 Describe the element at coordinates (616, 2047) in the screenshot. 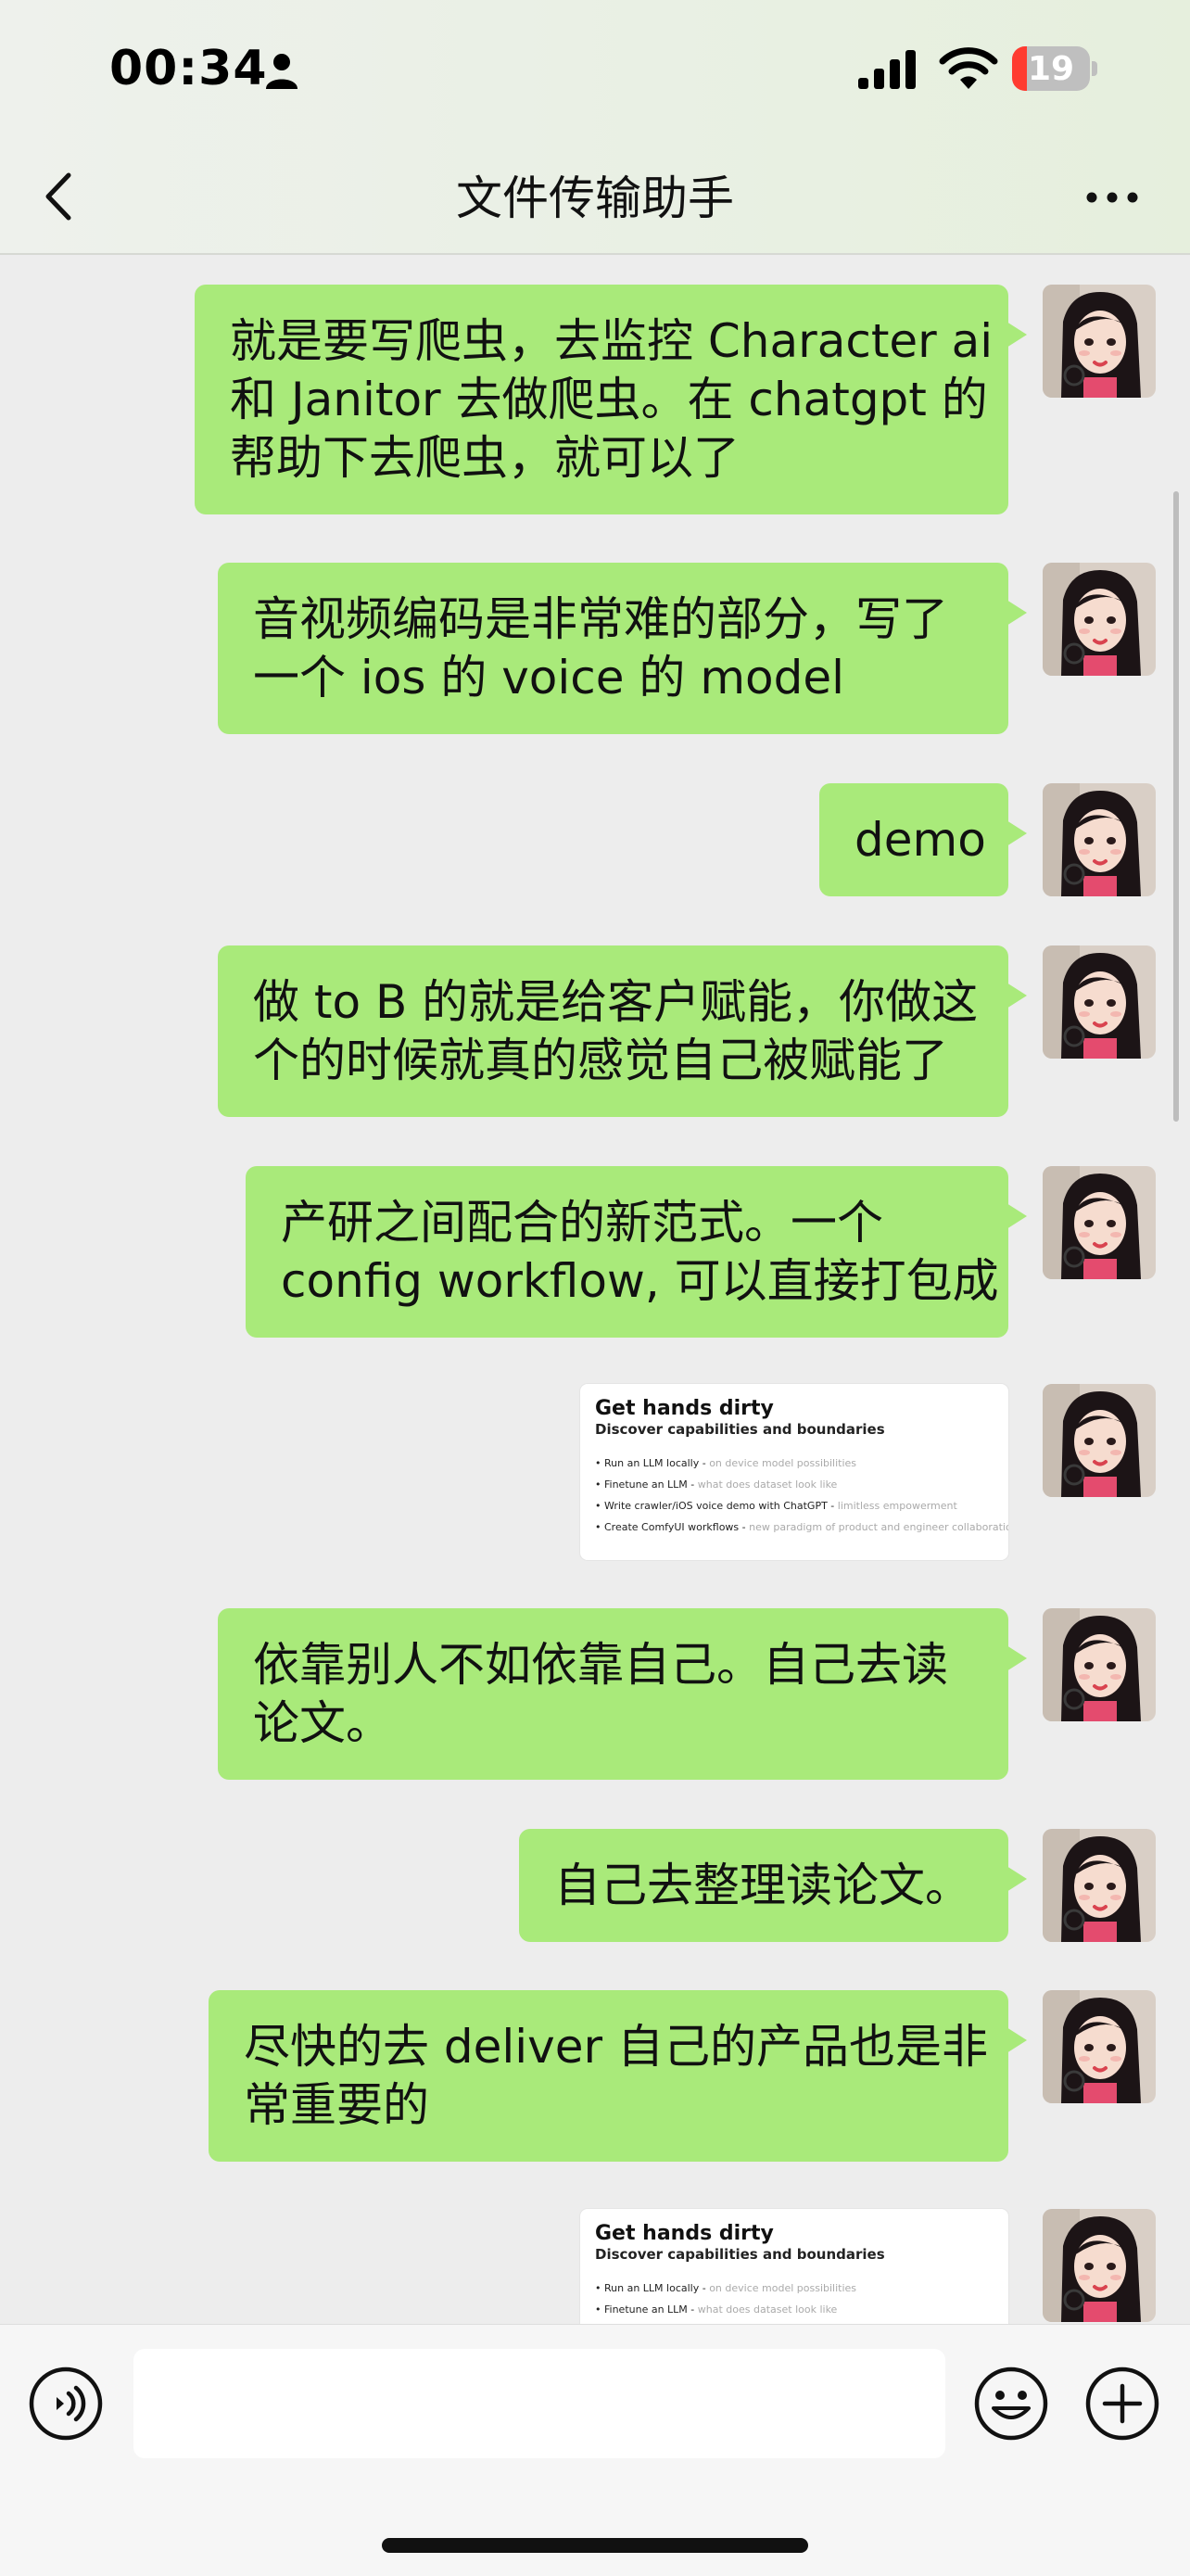

I see `message-text-line: 尽快的去 deliver 自己的产品也是非` at that location.